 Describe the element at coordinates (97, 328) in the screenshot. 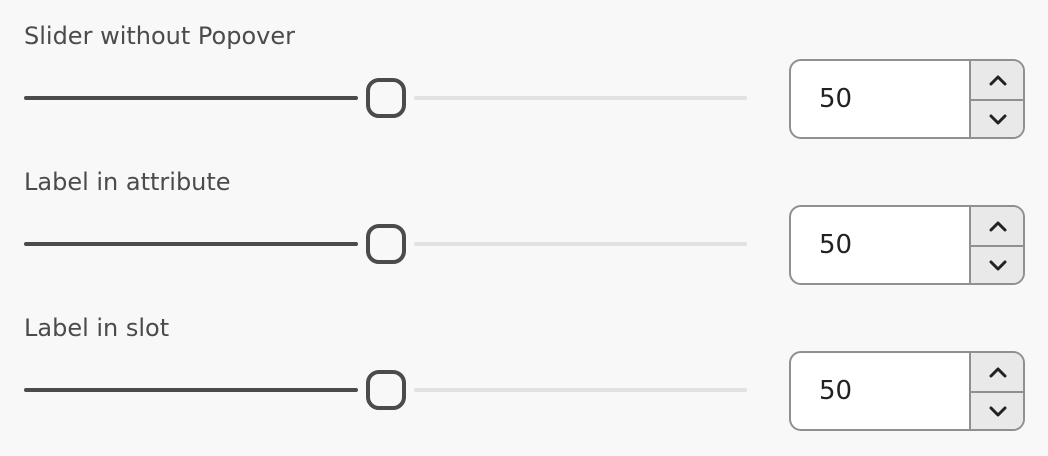

I see `slider-label: Label in slot` at that location.